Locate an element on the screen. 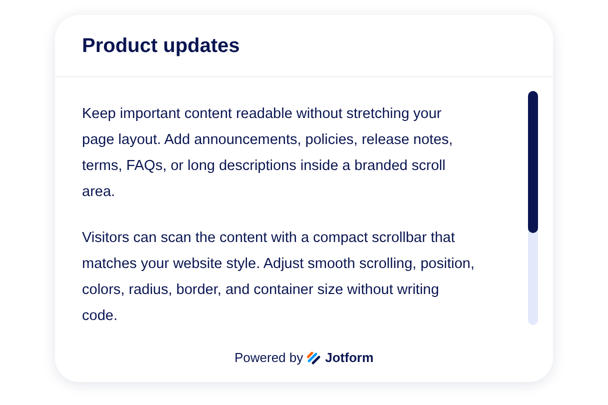 The height and width of the screenshot is (405, 608). scrollbar-drawing is located at coordinates (533, 208).